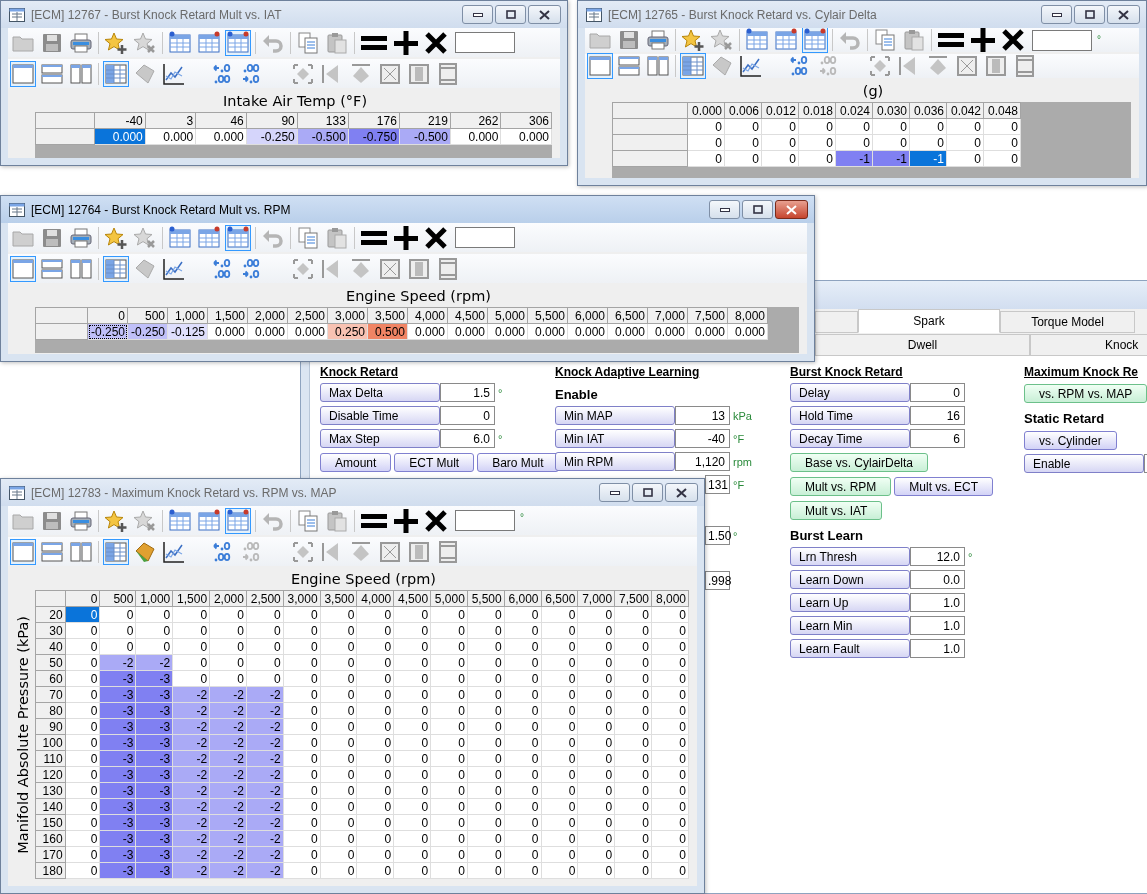 The image size is (1147, 894). Describe the element at coordinates (850, 625) in the screenshot. I see `field-label: Learn Min` at that location.